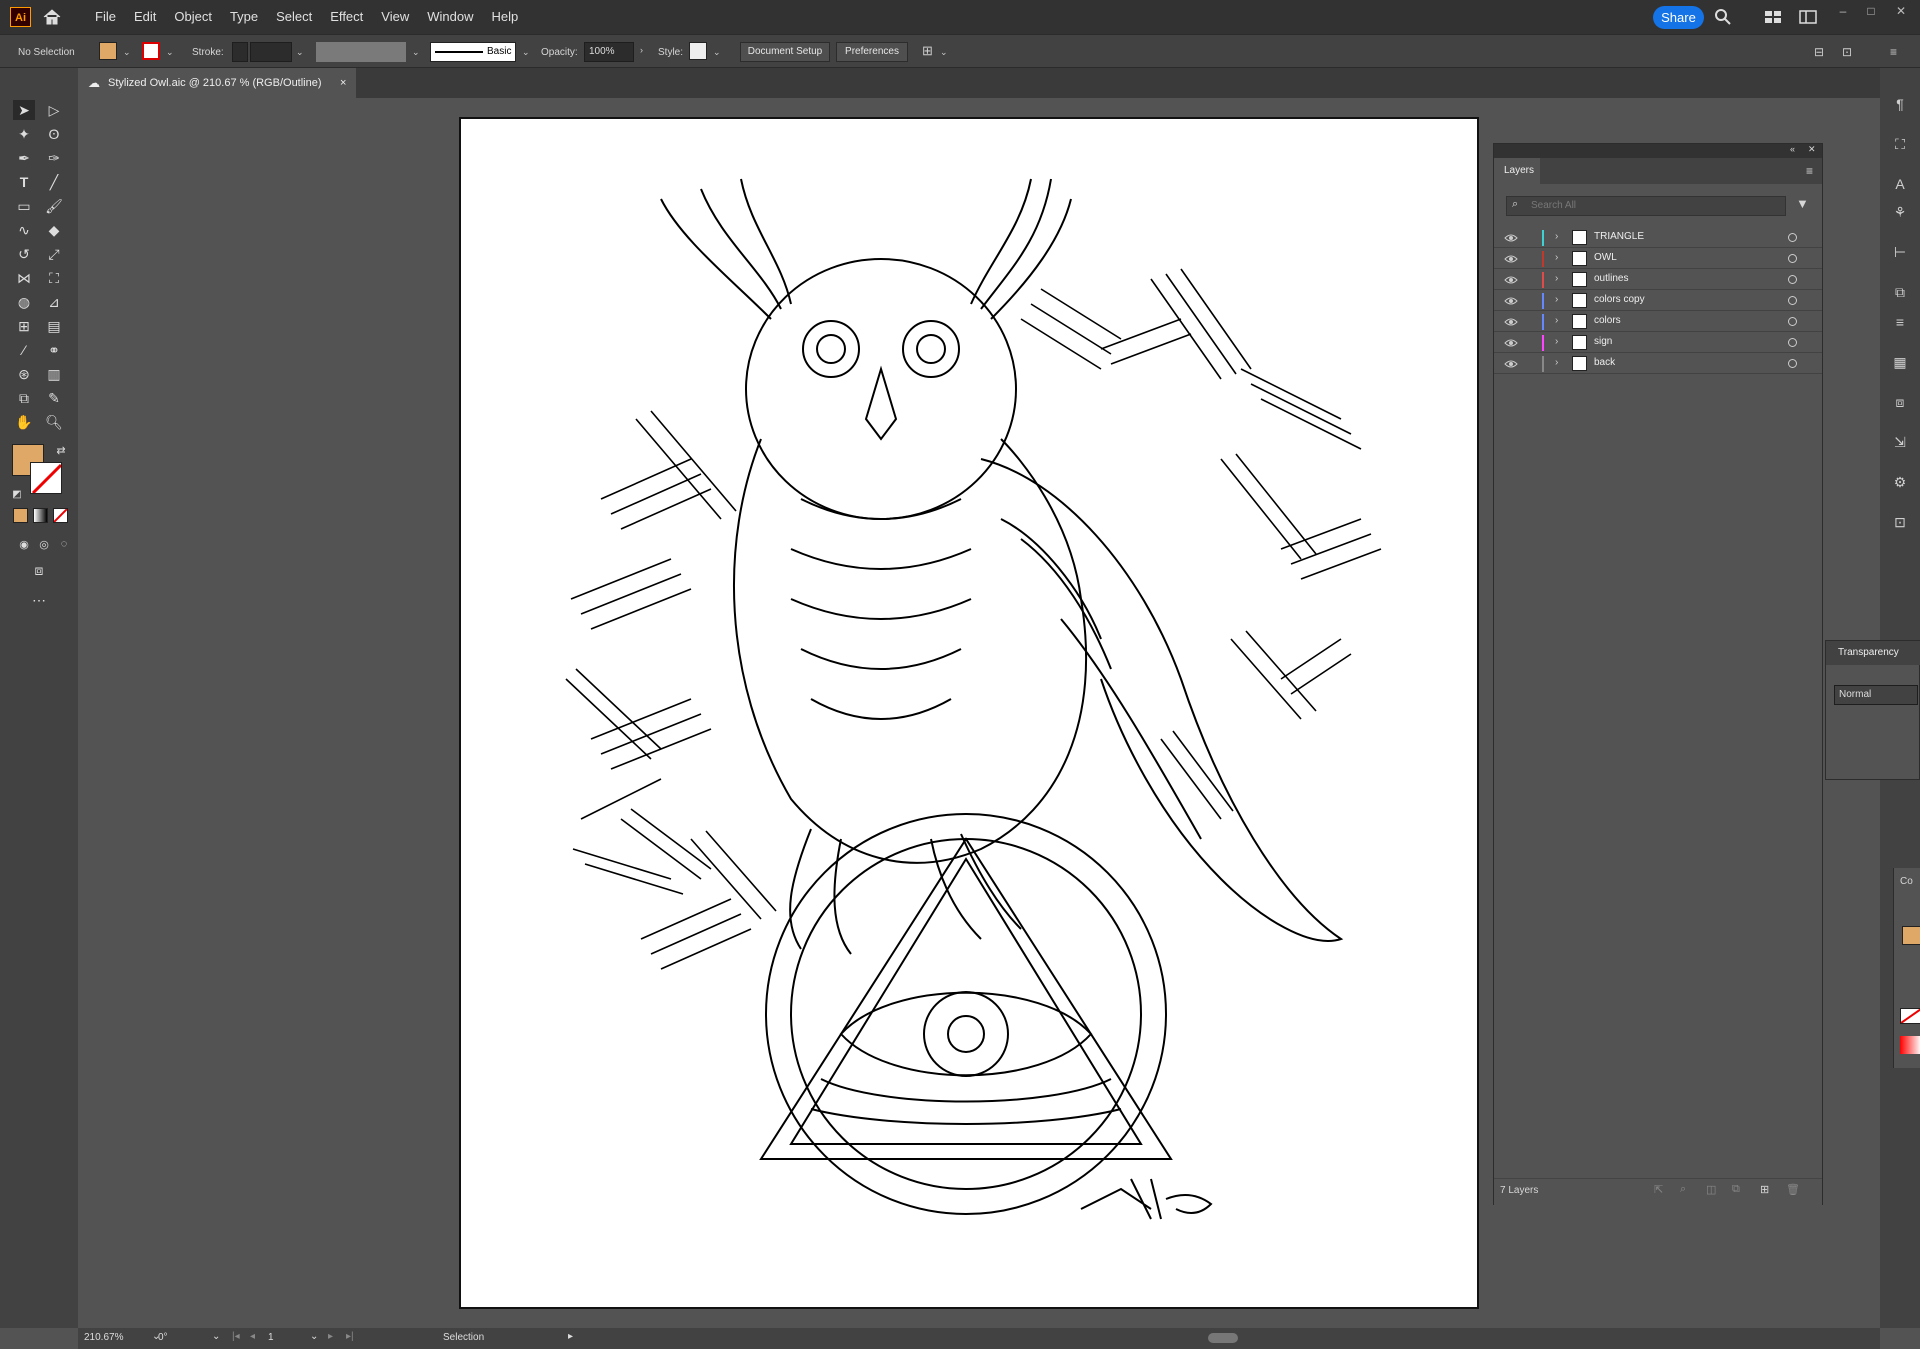 The width and height of the screenshot is (1920, 1349). I want to click on prev-artboard-icon: ◂, so click(252, 1336).